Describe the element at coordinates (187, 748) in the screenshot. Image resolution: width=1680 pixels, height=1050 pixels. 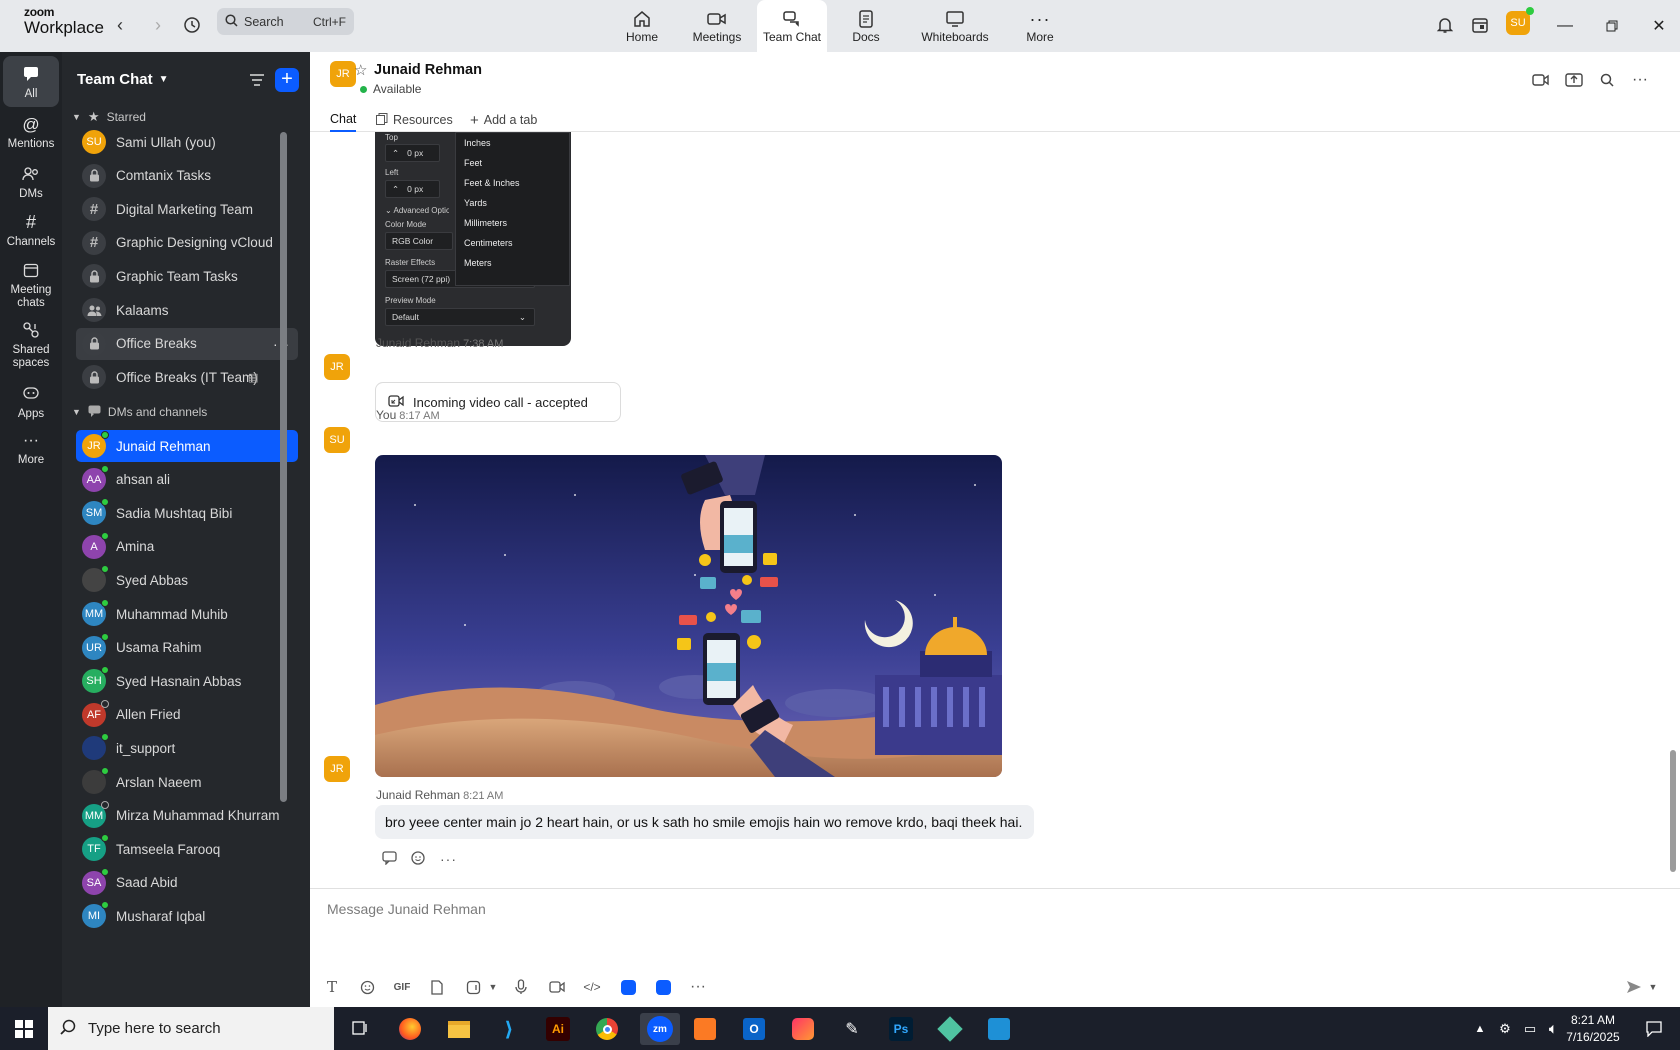
I see `dm-item: it_support` at that location.